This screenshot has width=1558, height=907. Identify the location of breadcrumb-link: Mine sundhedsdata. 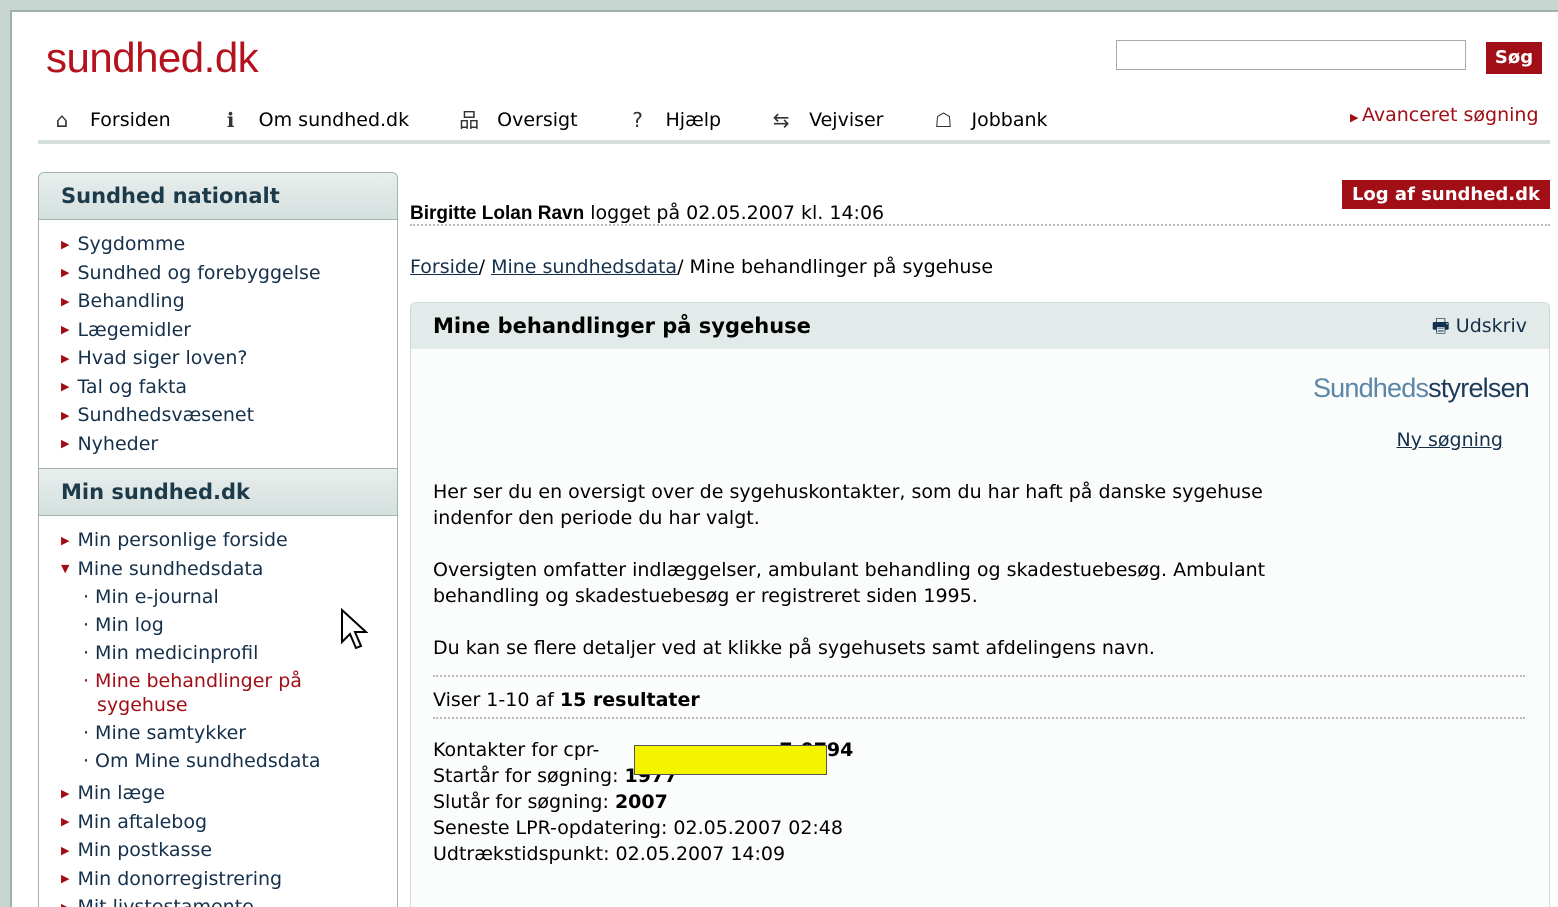
(584, 267).